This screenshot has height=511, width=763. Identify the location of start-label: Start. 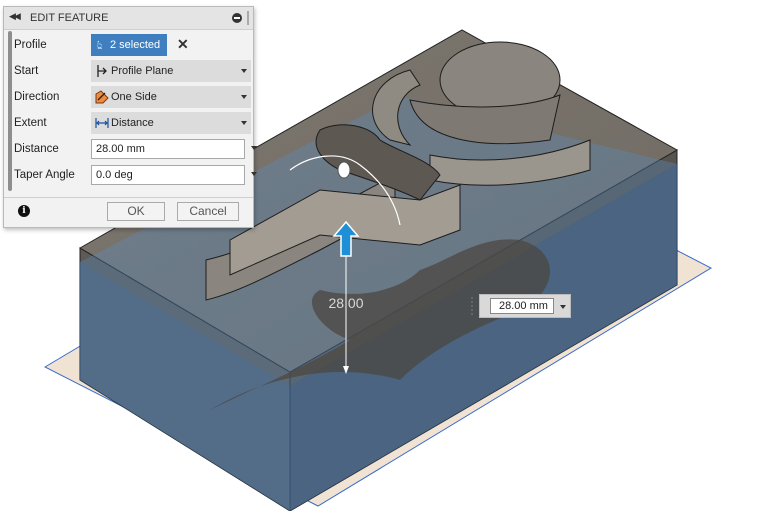
(26, 71).